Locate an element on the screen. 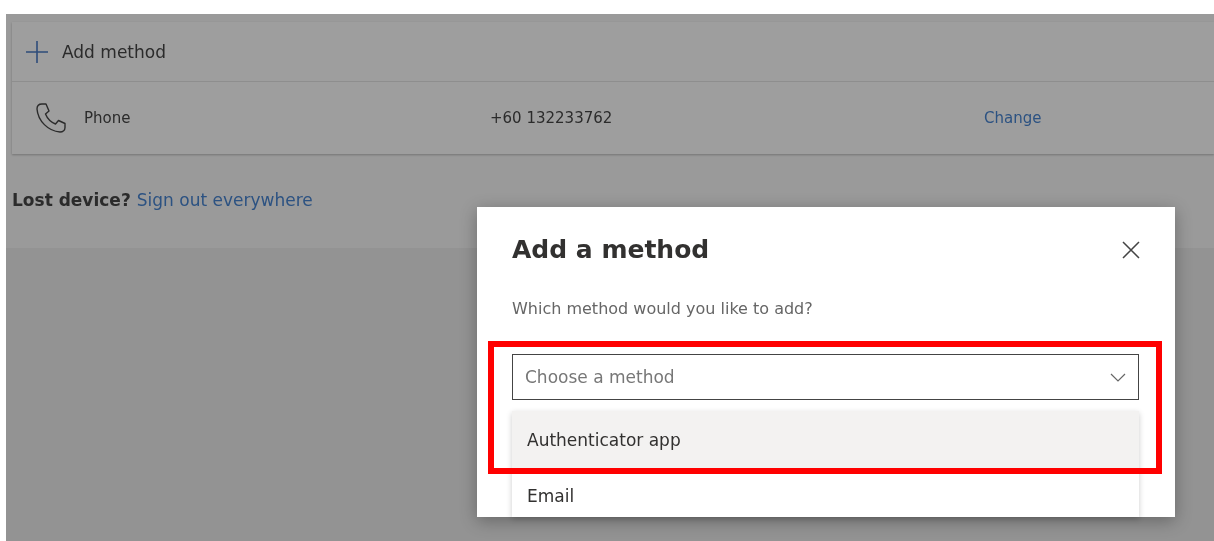 This screenshot has width=1214, height=541. question-text: Which method would you like to add? is located at coordinates (663, 308).